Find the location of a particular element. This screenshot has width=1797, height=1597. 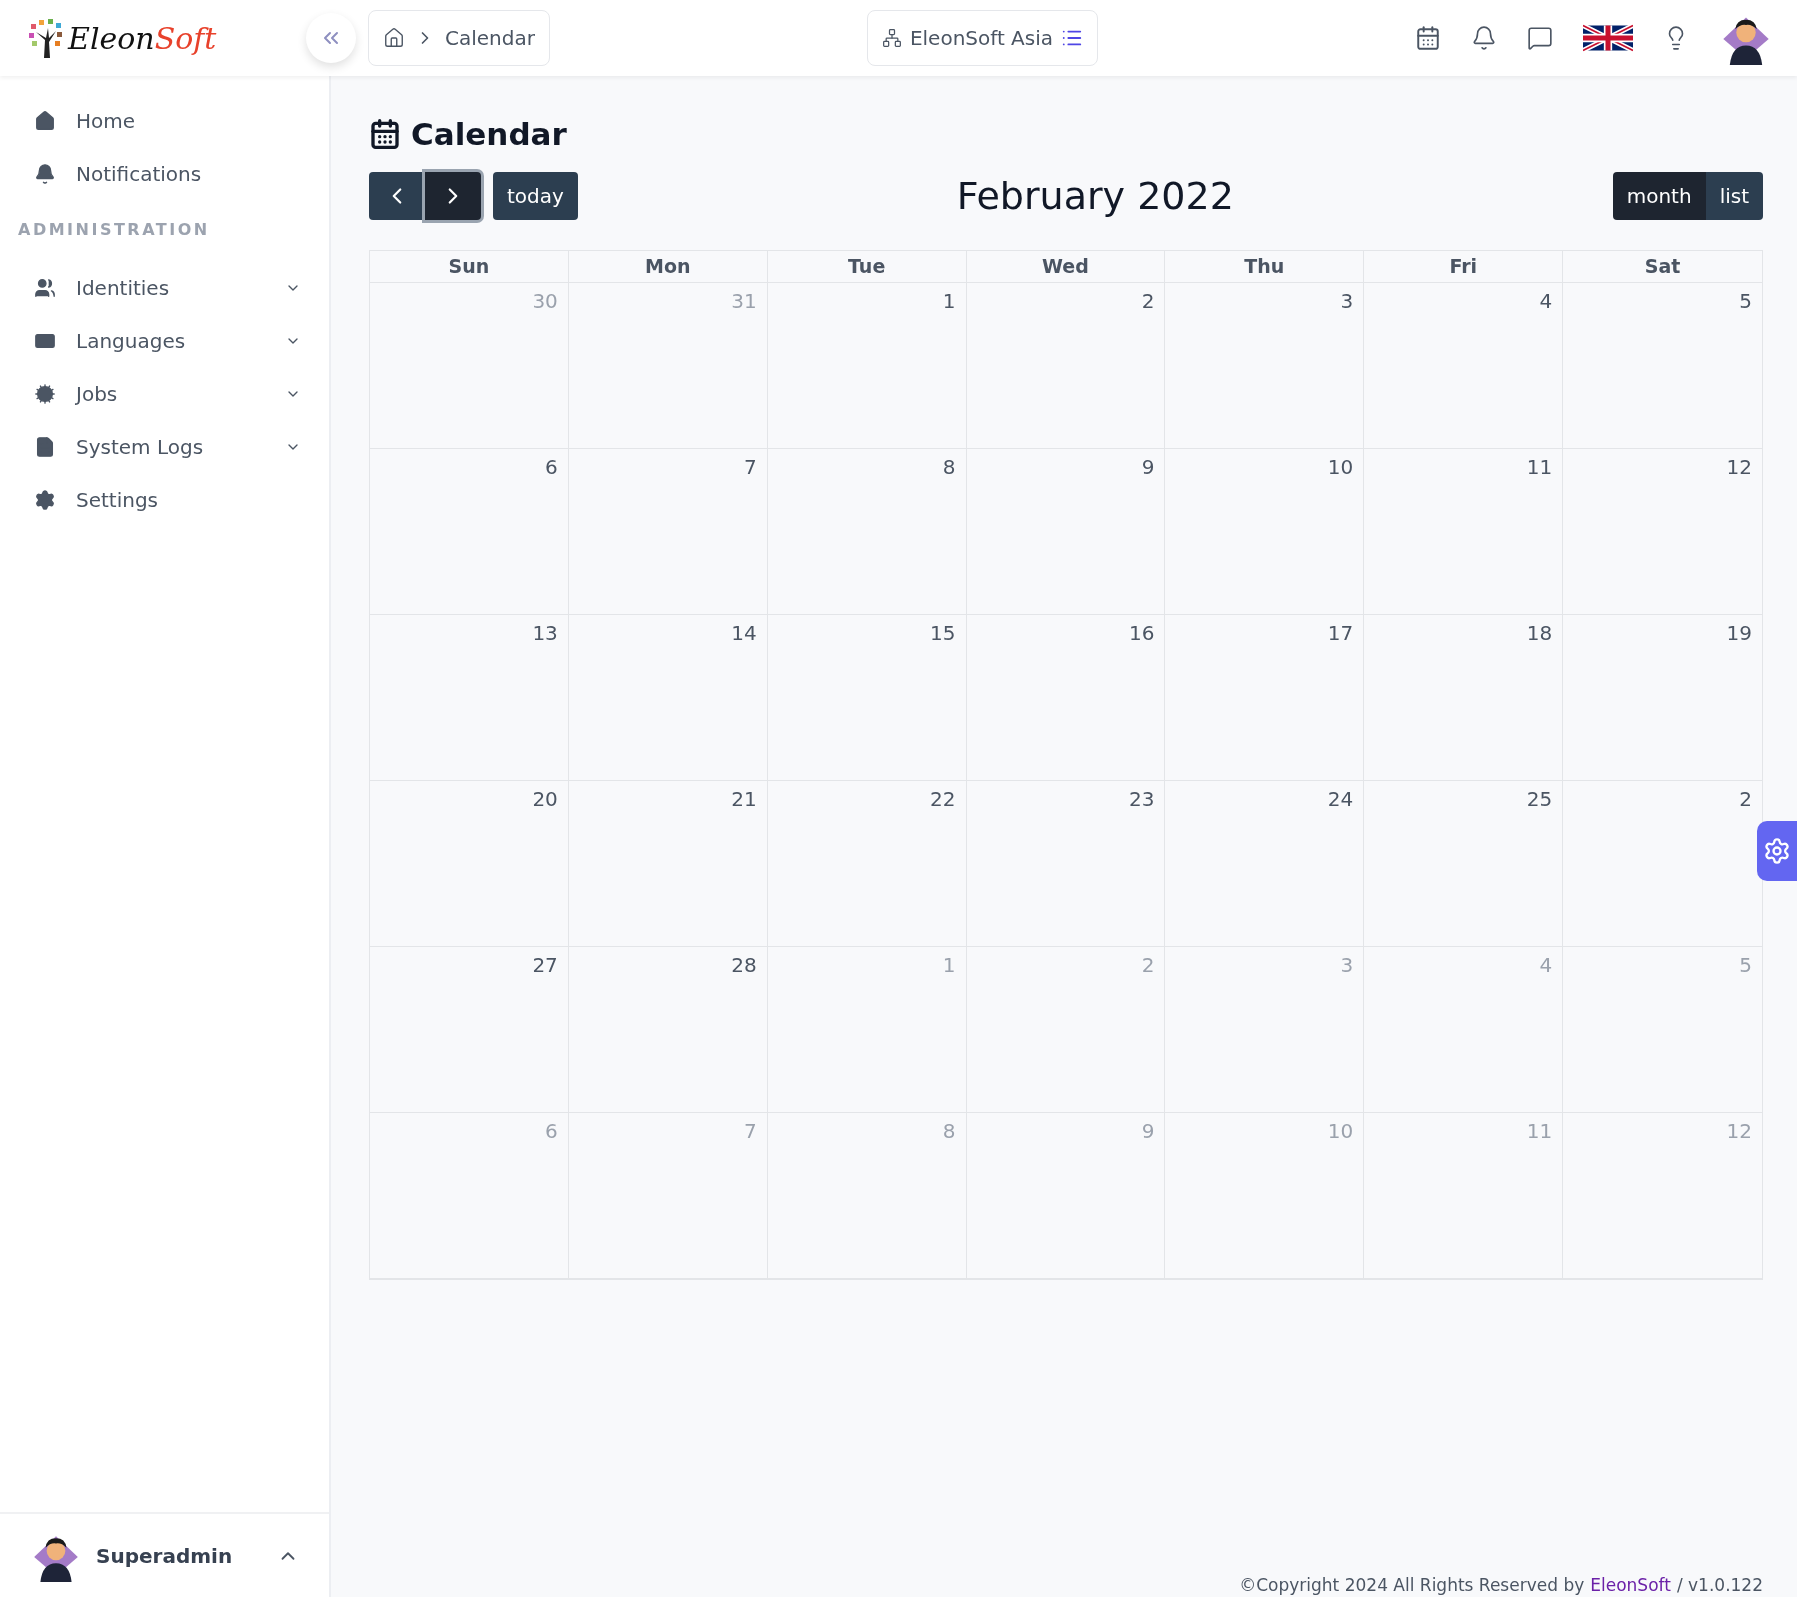

view-tab: month is located at coordinates (1659, 196).